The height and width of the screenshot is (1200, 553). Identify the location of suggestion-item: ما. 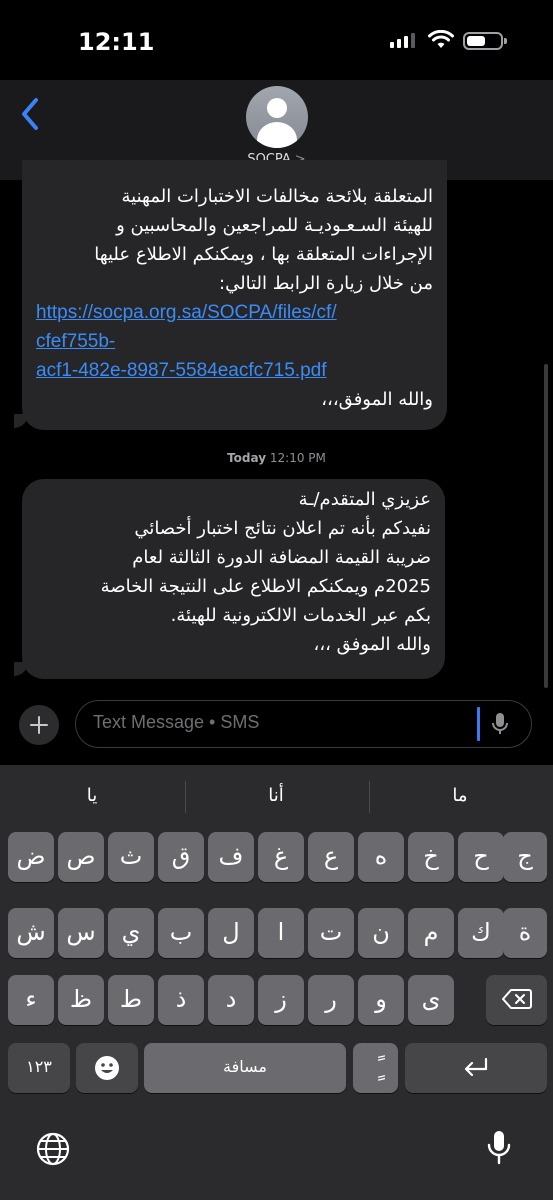
(460, 795).